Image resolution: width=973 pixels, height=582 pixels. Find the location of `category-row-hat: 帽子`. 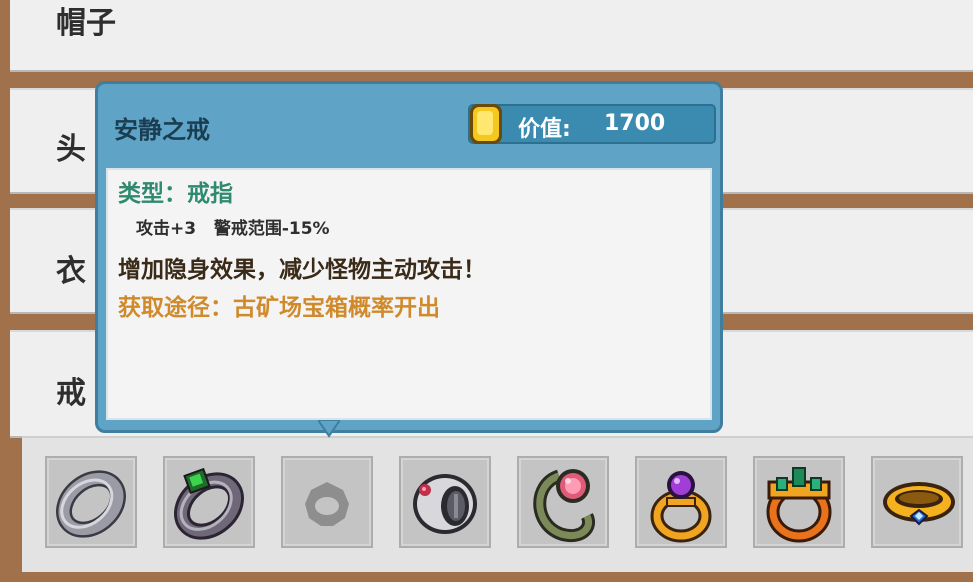

category-row-hat: 帽子 is located at coordinates (491, 36).